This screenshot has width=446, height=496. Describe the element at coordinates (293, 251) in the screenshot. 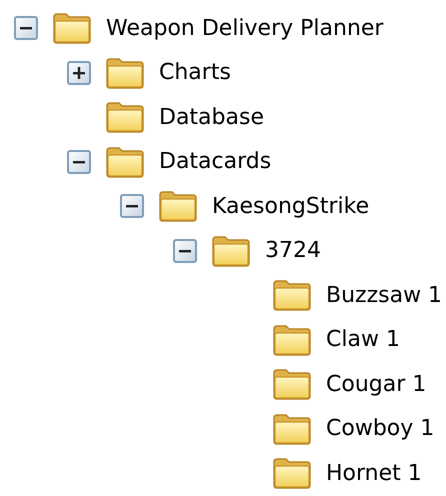

I see `folder-label: 3724` at that location.